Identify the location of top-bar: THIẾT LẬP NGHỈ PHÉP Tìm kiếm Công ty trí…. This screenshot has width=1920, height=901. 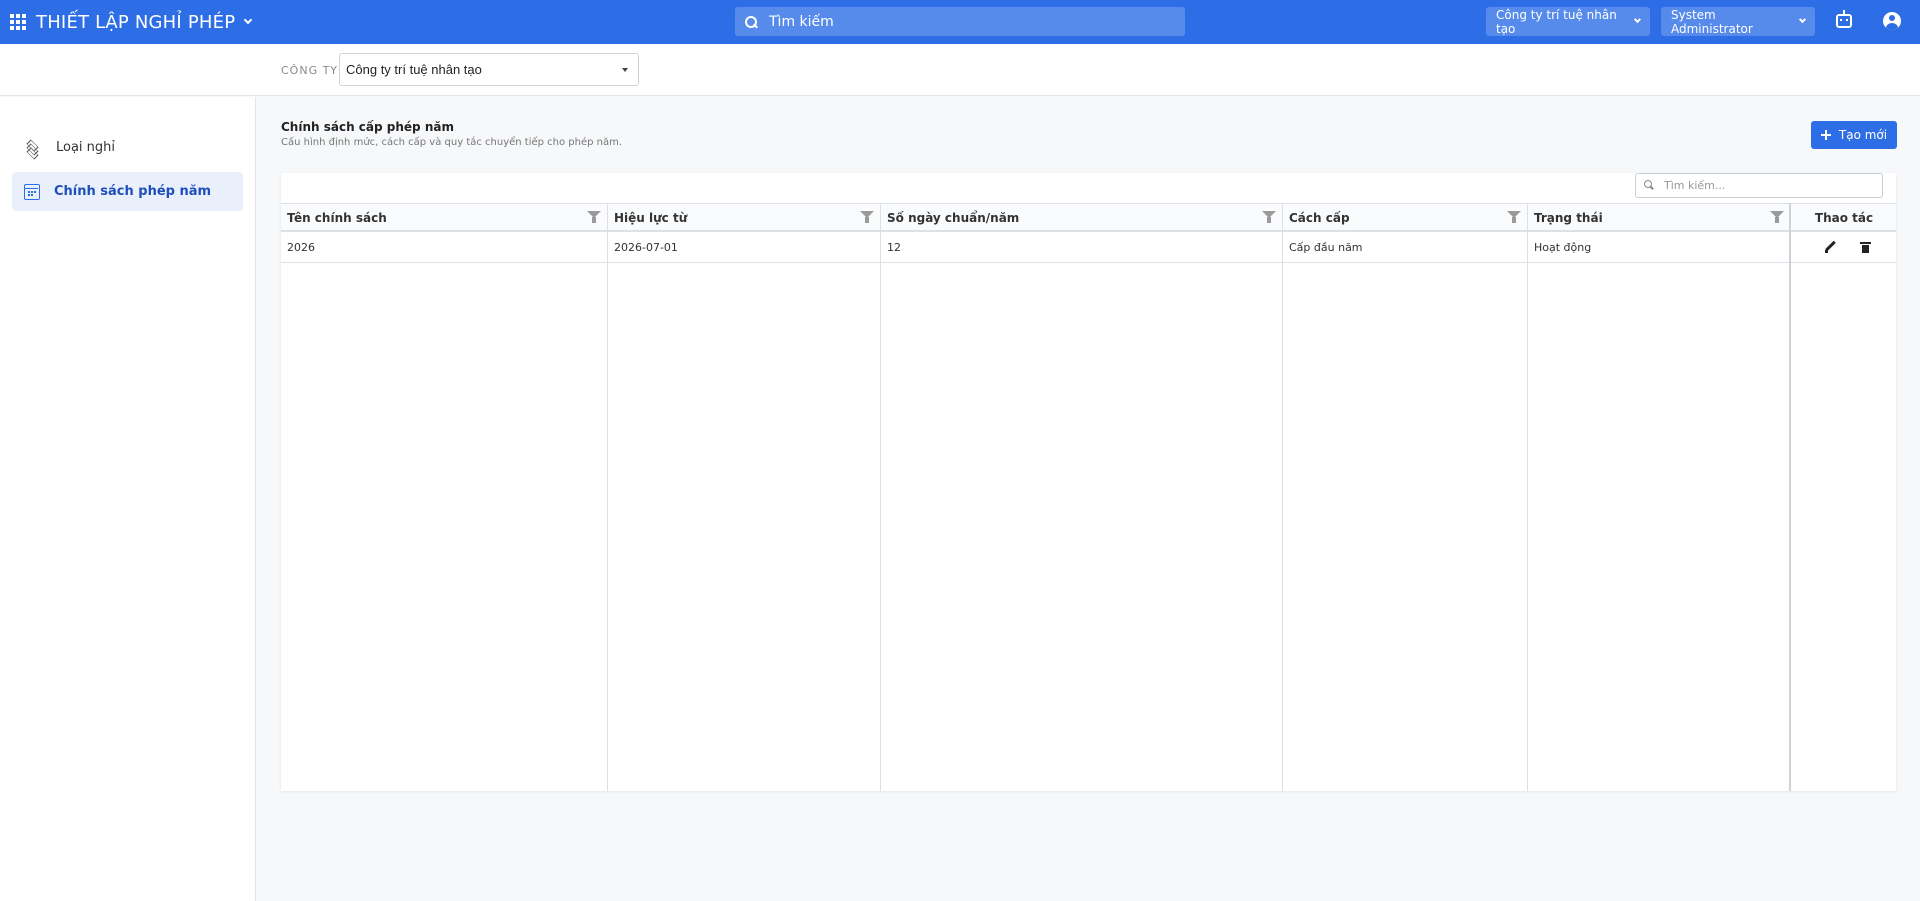
(960, 22).